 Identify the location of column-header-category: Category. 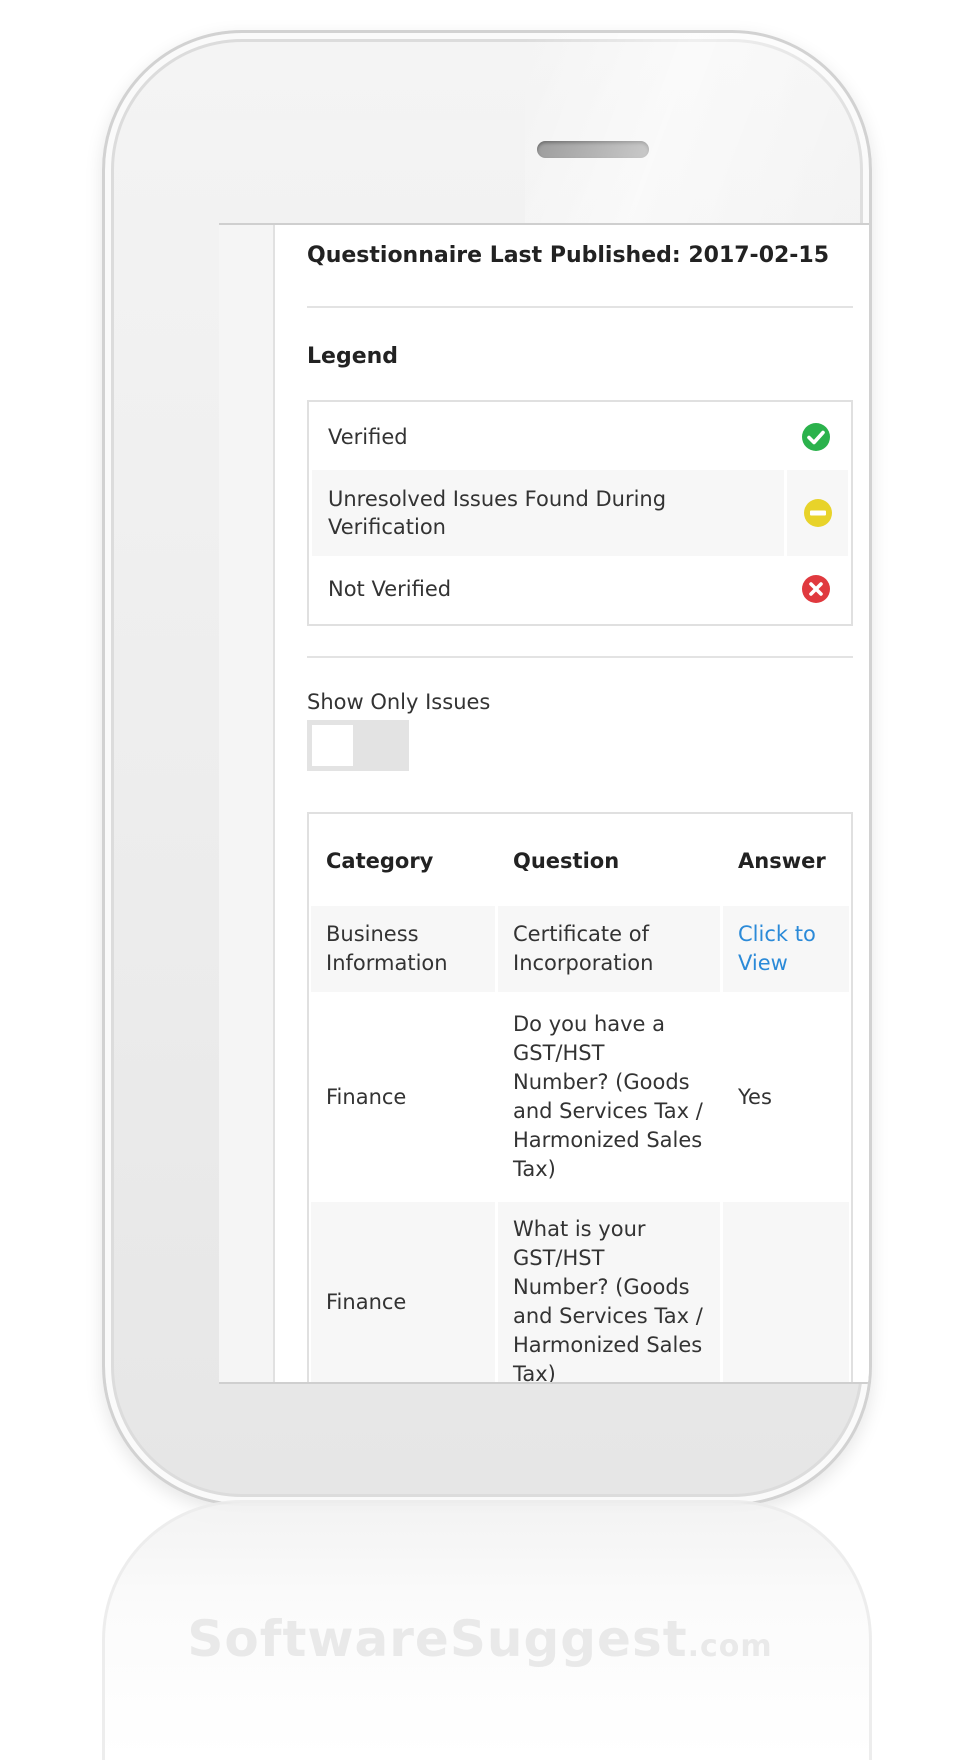
(380, 860).